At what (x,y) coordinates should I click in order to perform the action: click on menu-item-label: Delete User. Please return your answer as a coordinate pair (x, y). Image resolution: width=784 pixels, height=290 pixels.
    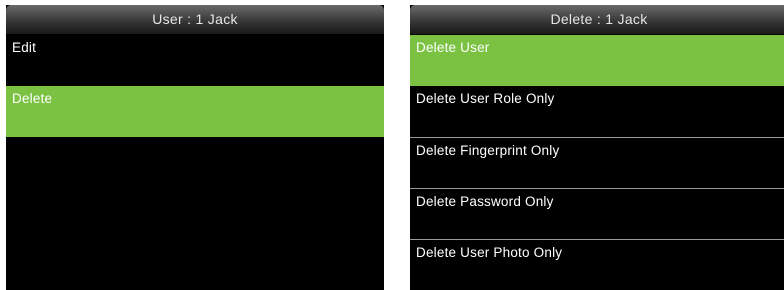
    Looking at the image, I should click on (453, 47).